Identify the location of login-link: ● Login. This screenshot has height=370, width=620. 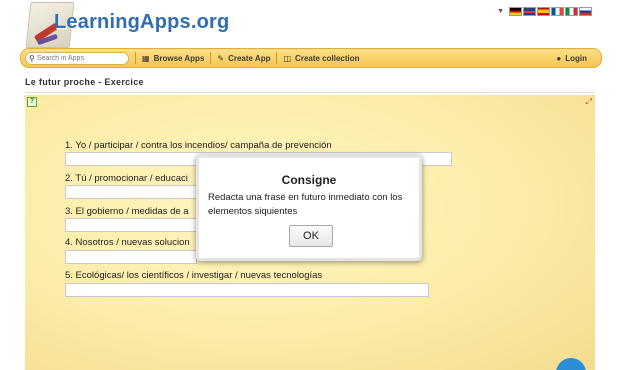
(571, 58).